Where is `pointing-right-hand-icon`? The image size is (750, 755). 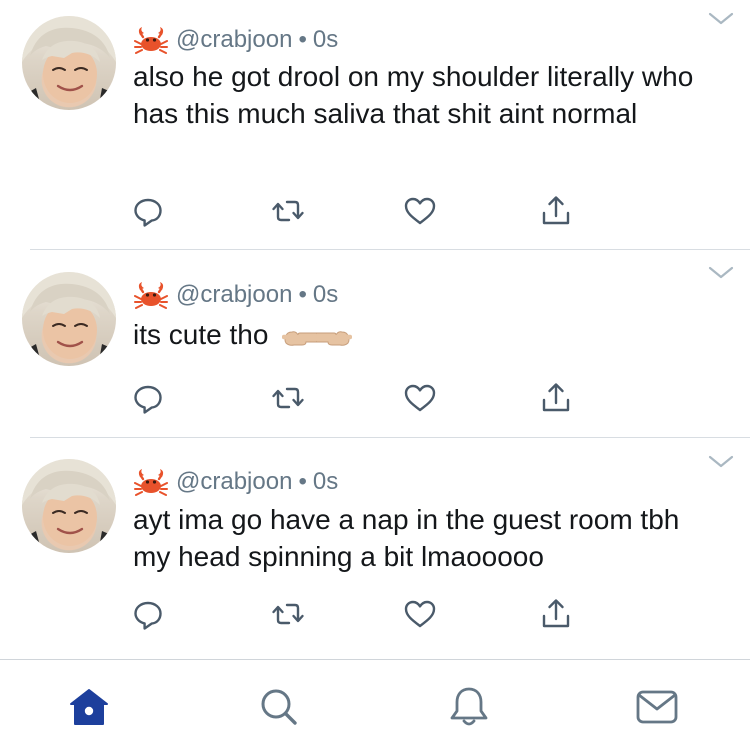
pointing-right-hand-icon is located at coordinates (334, 337).